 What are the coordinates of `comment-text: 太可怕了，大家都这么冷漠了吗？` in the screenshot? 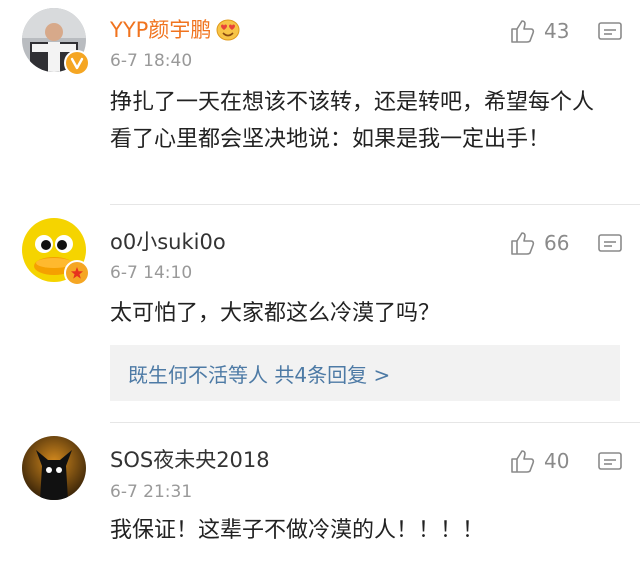 It's located at (275, 313).